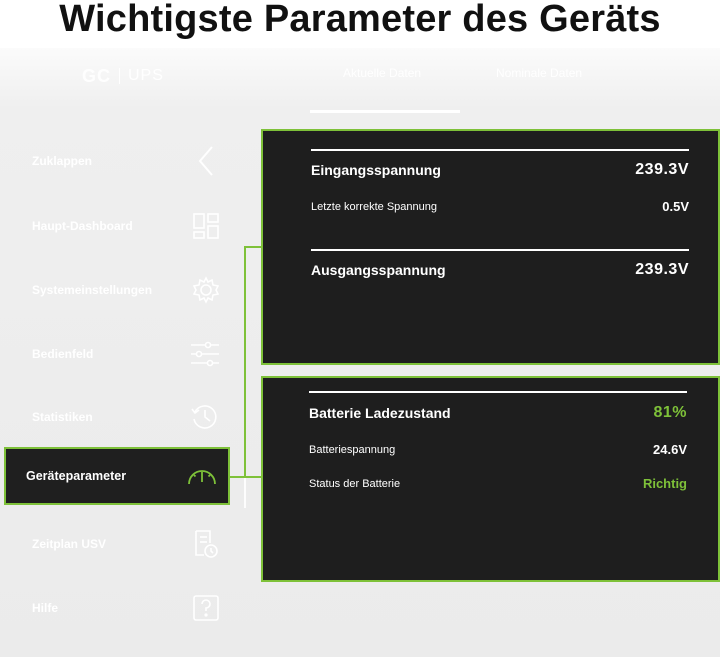  What do you see at coordinates (117, 417) in the screenshot?
I see `sidebar-item-statistics: Statistiken` at bounding box center [117, 417].